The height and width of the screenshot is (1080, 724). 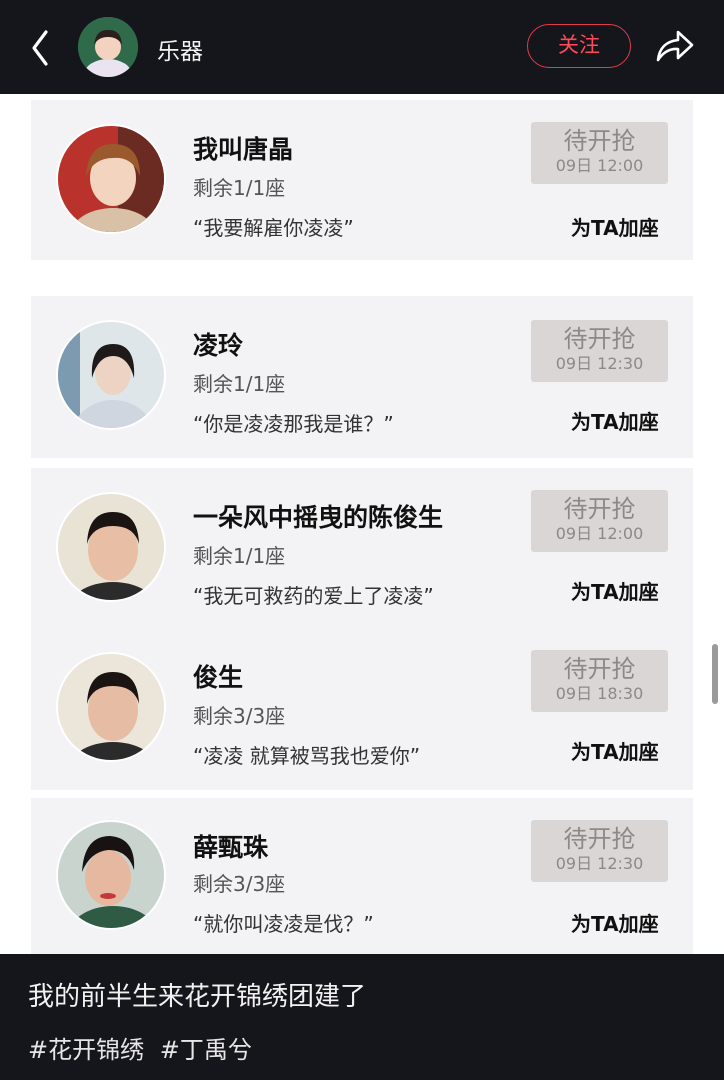 What do you see at coordinates (180, 52) in the screenshot?
I see `page-title: 乐器` at bounding box center [180, 52].